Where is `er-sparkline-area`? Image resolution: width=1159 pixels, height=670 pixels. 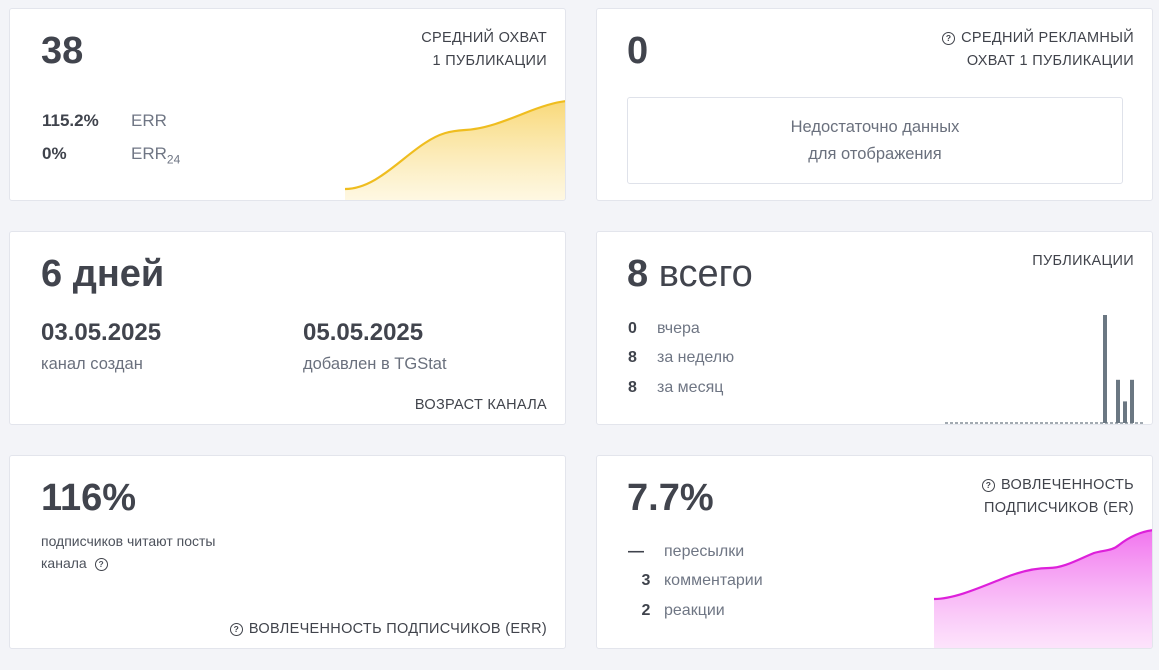
er-sparkline-area is located at coordinates (1043, 589).